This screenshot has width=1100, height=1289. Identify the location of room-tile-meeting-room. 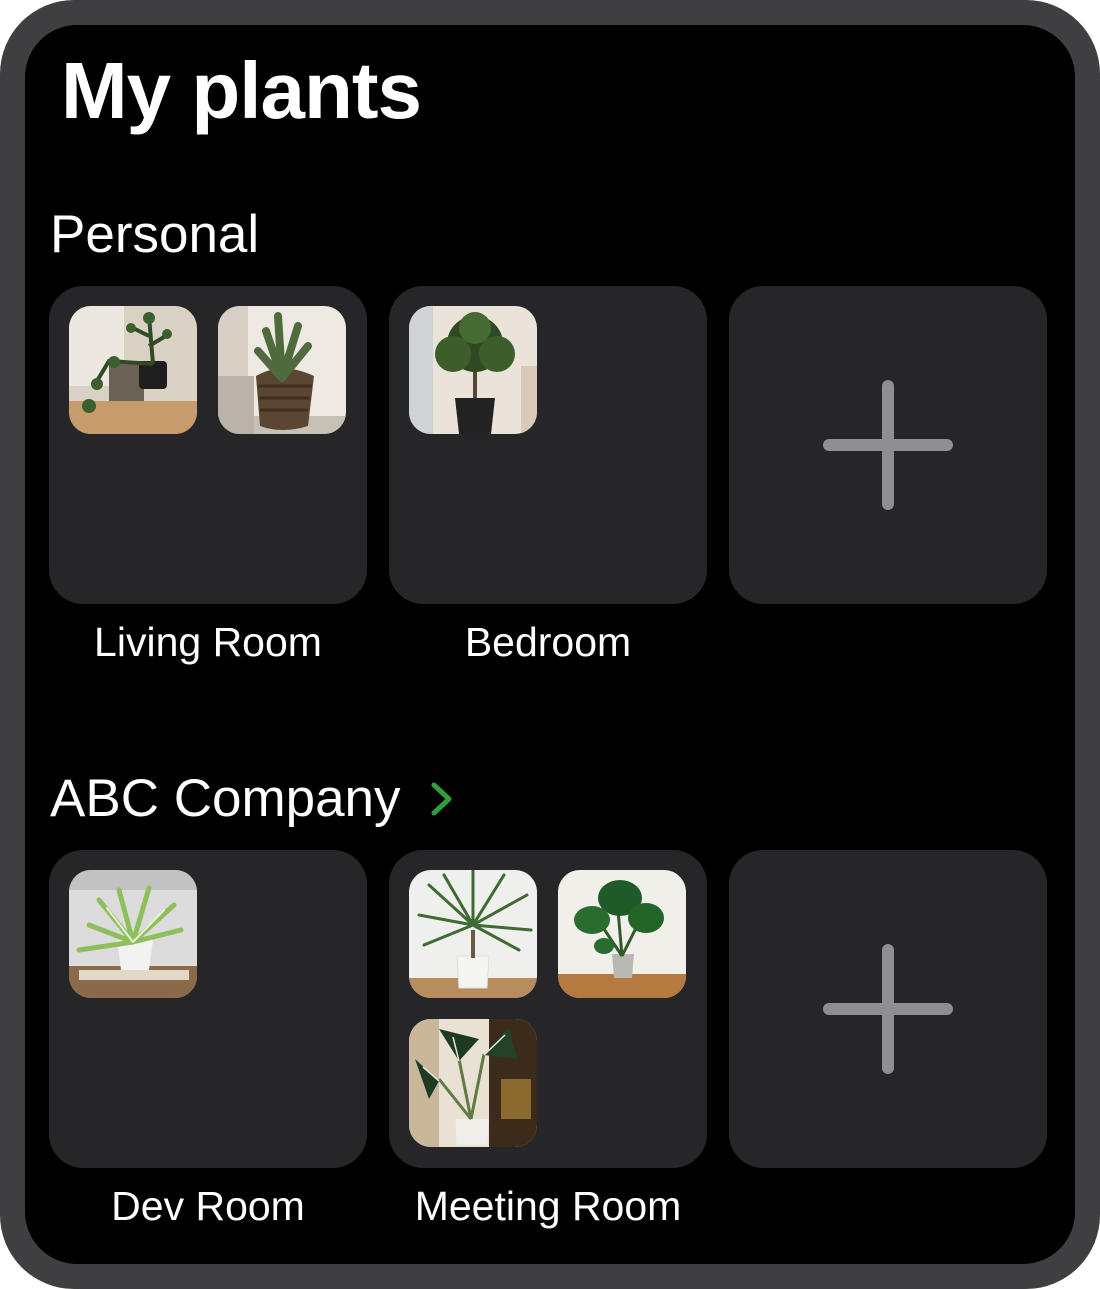
(548, 1009).